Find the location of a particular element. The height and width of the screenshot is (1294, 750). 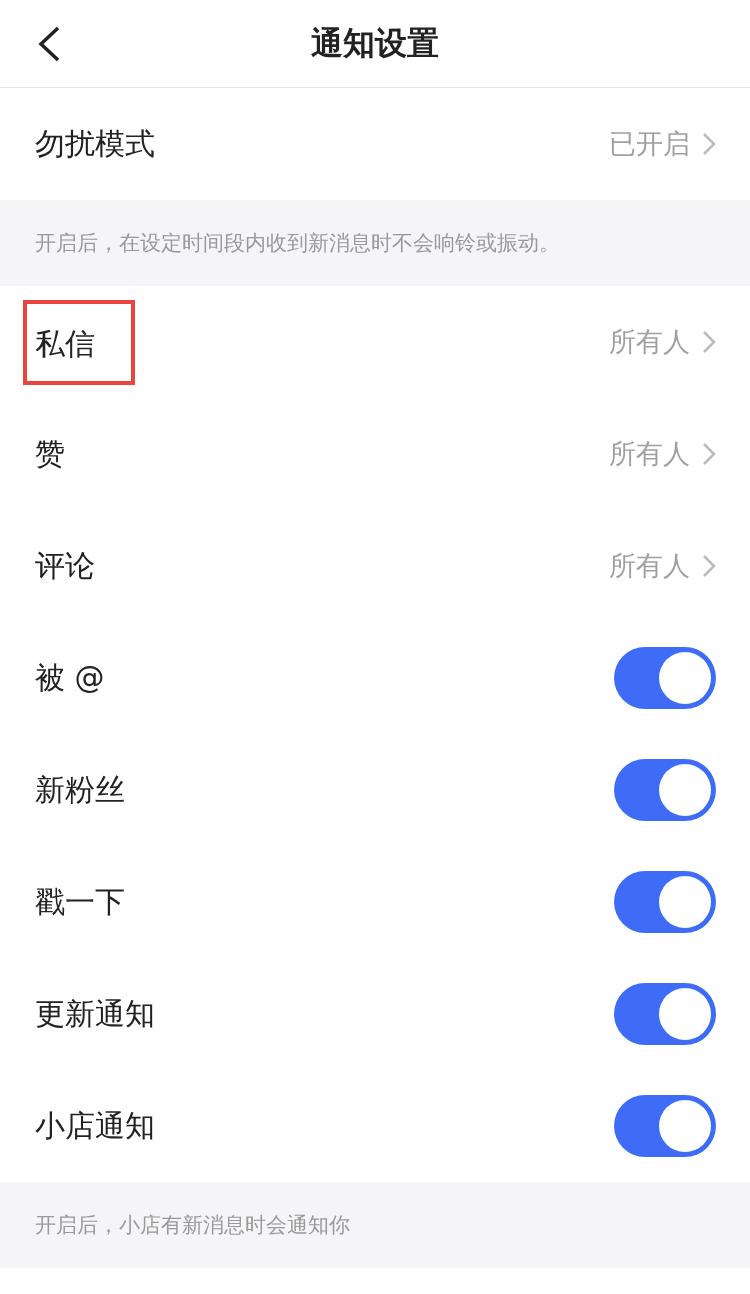

setting-label: 小店通知 is located at coordinates (95, 1125).